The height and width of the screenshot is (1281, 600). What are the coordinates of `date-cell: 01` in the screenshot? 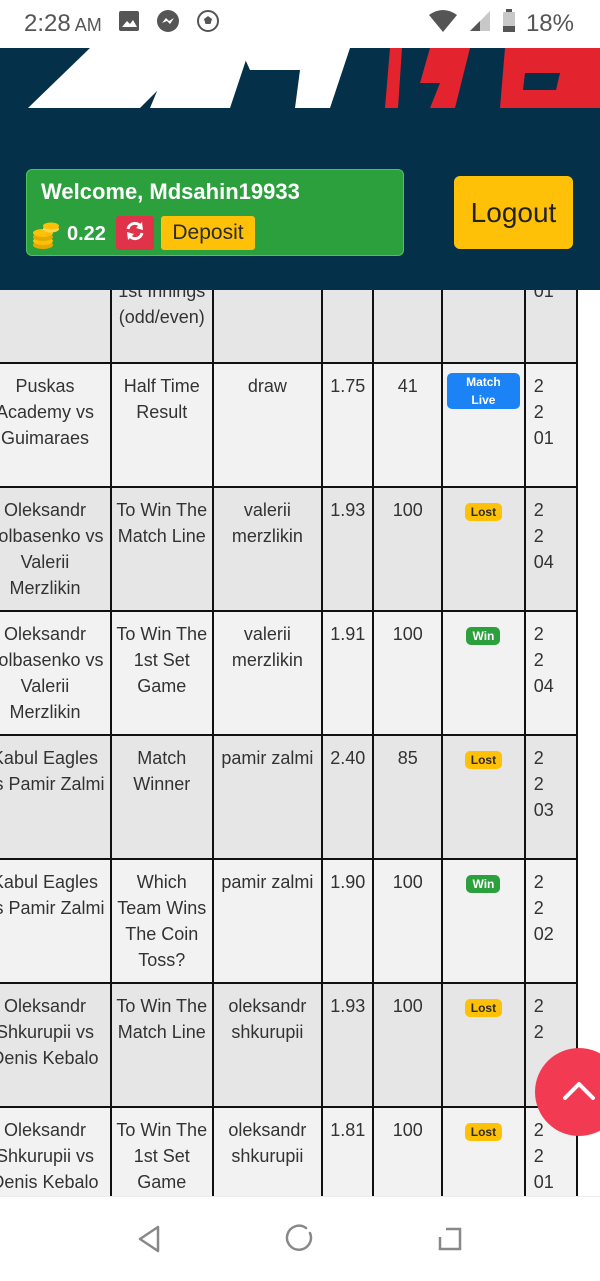 It's located at (551, 327).